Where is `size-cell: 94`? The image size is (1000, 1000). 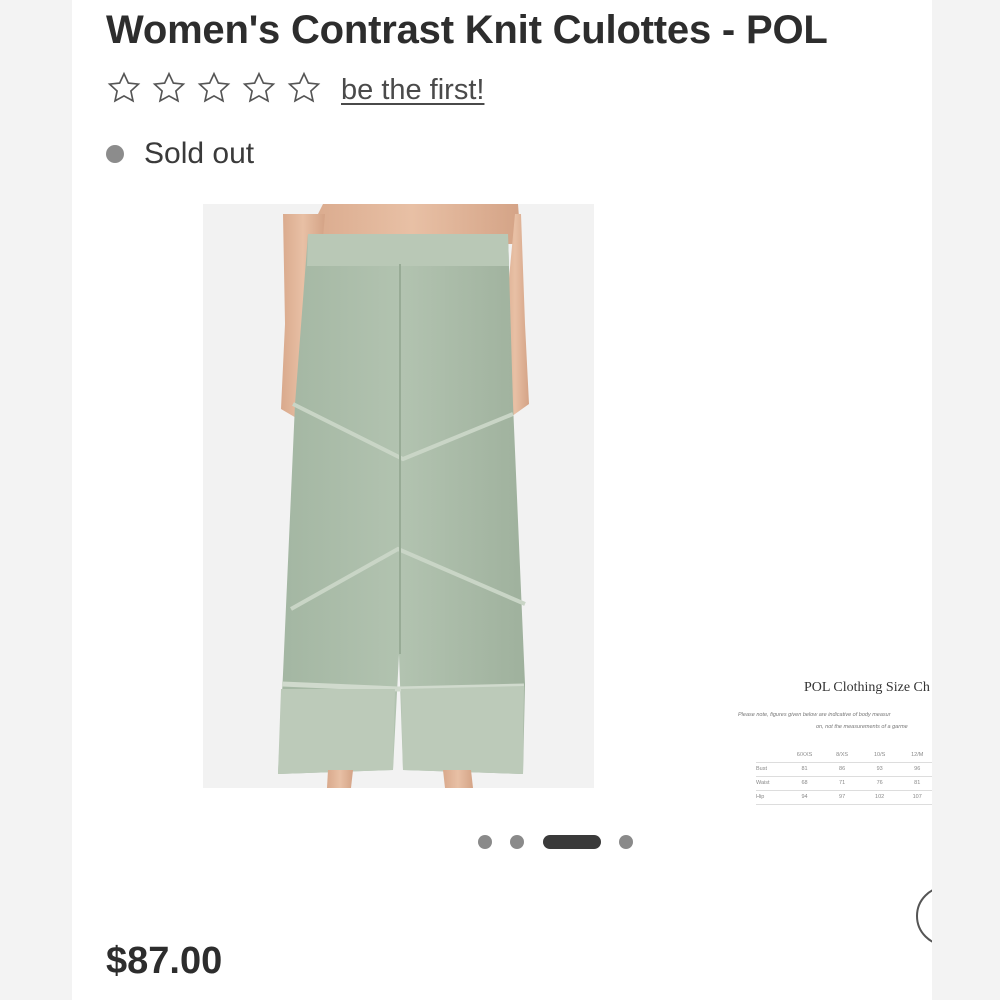 size-cell: 94 is located at coordinates (804, 797).